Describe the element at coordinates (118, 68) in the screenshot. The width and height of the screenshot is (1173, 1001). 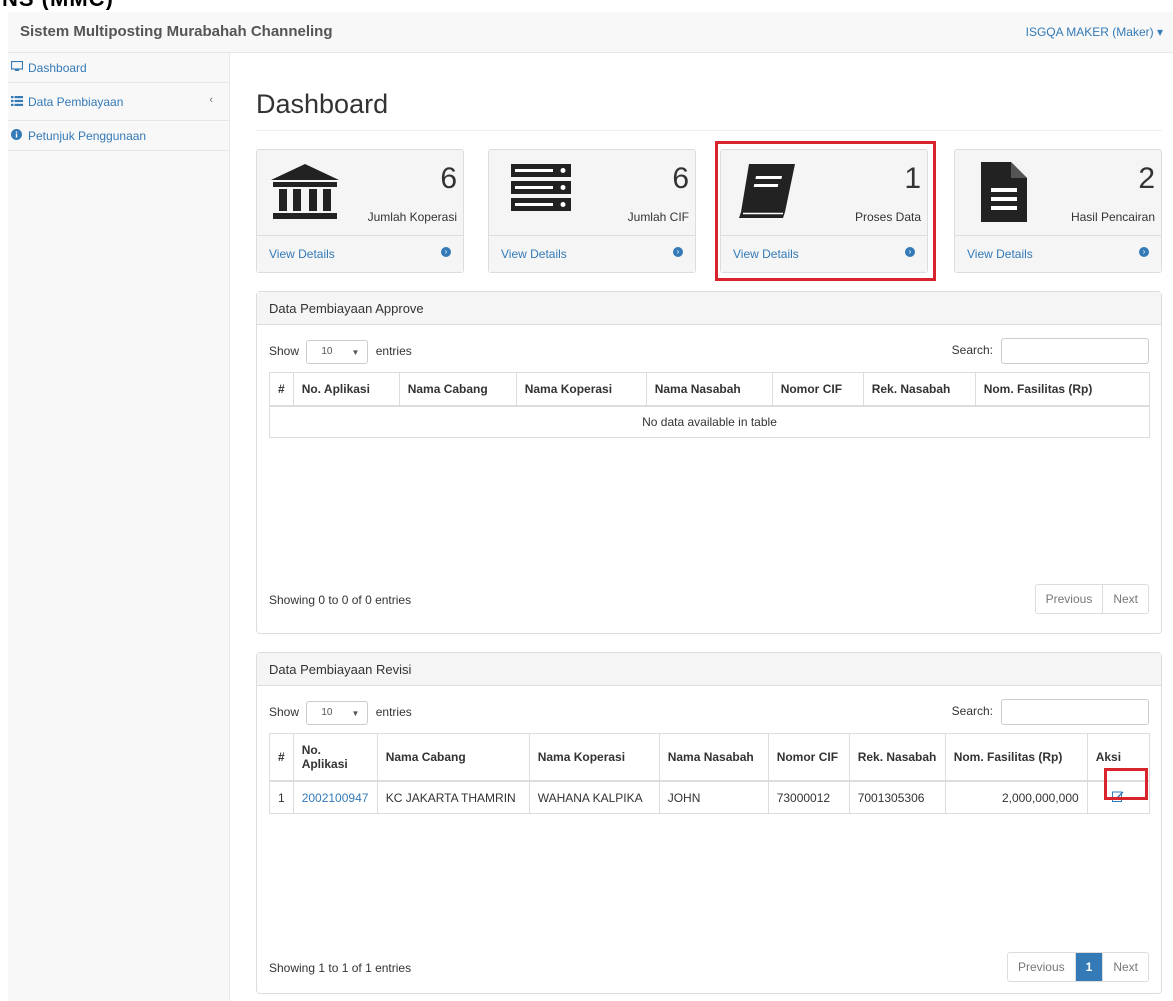
I see `sidebar-item-dashboard: Dashboard` at that location.